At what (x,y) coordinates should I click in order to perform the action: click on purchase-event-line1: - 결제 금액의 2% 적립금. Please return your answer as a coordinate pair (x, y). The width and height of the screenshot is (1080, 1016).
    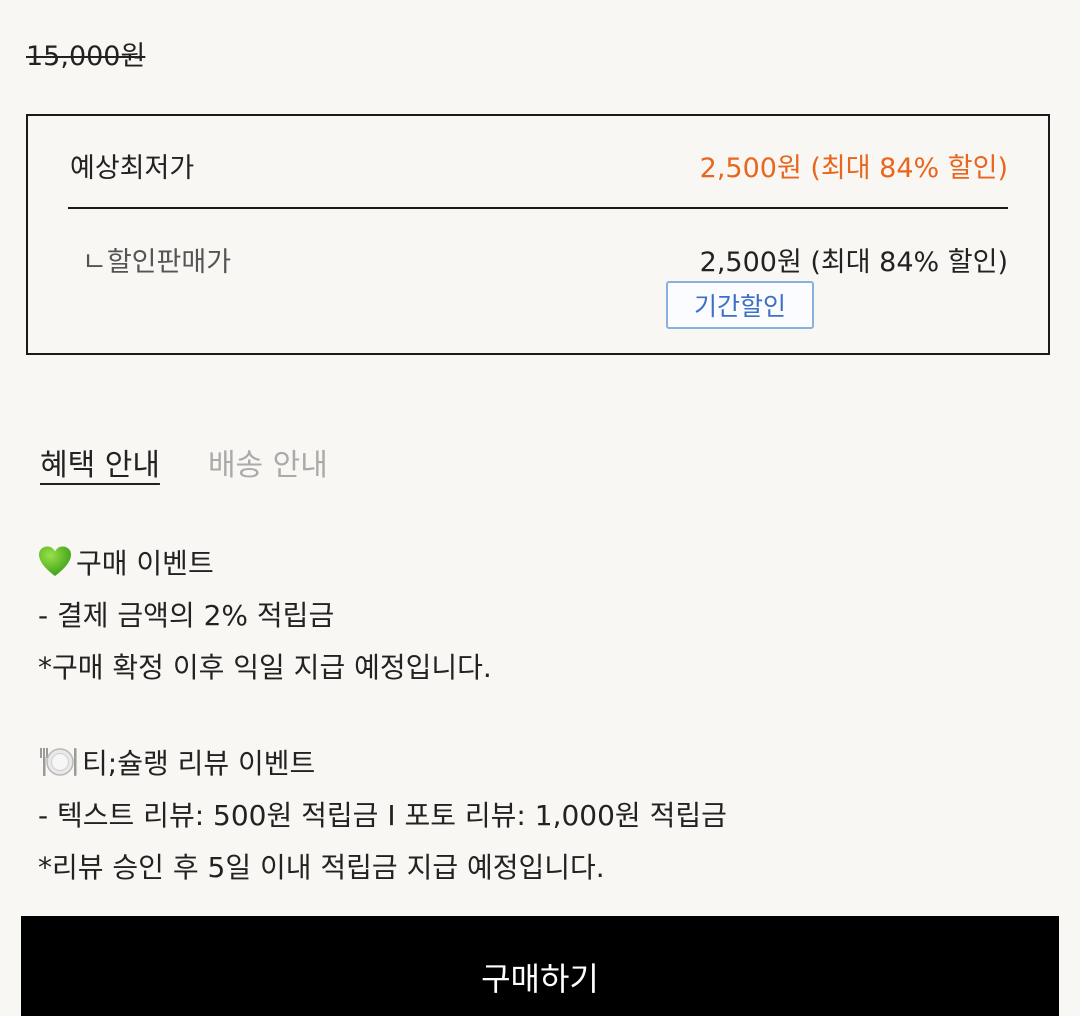
    Looking at the image, I should click on (186, 615).